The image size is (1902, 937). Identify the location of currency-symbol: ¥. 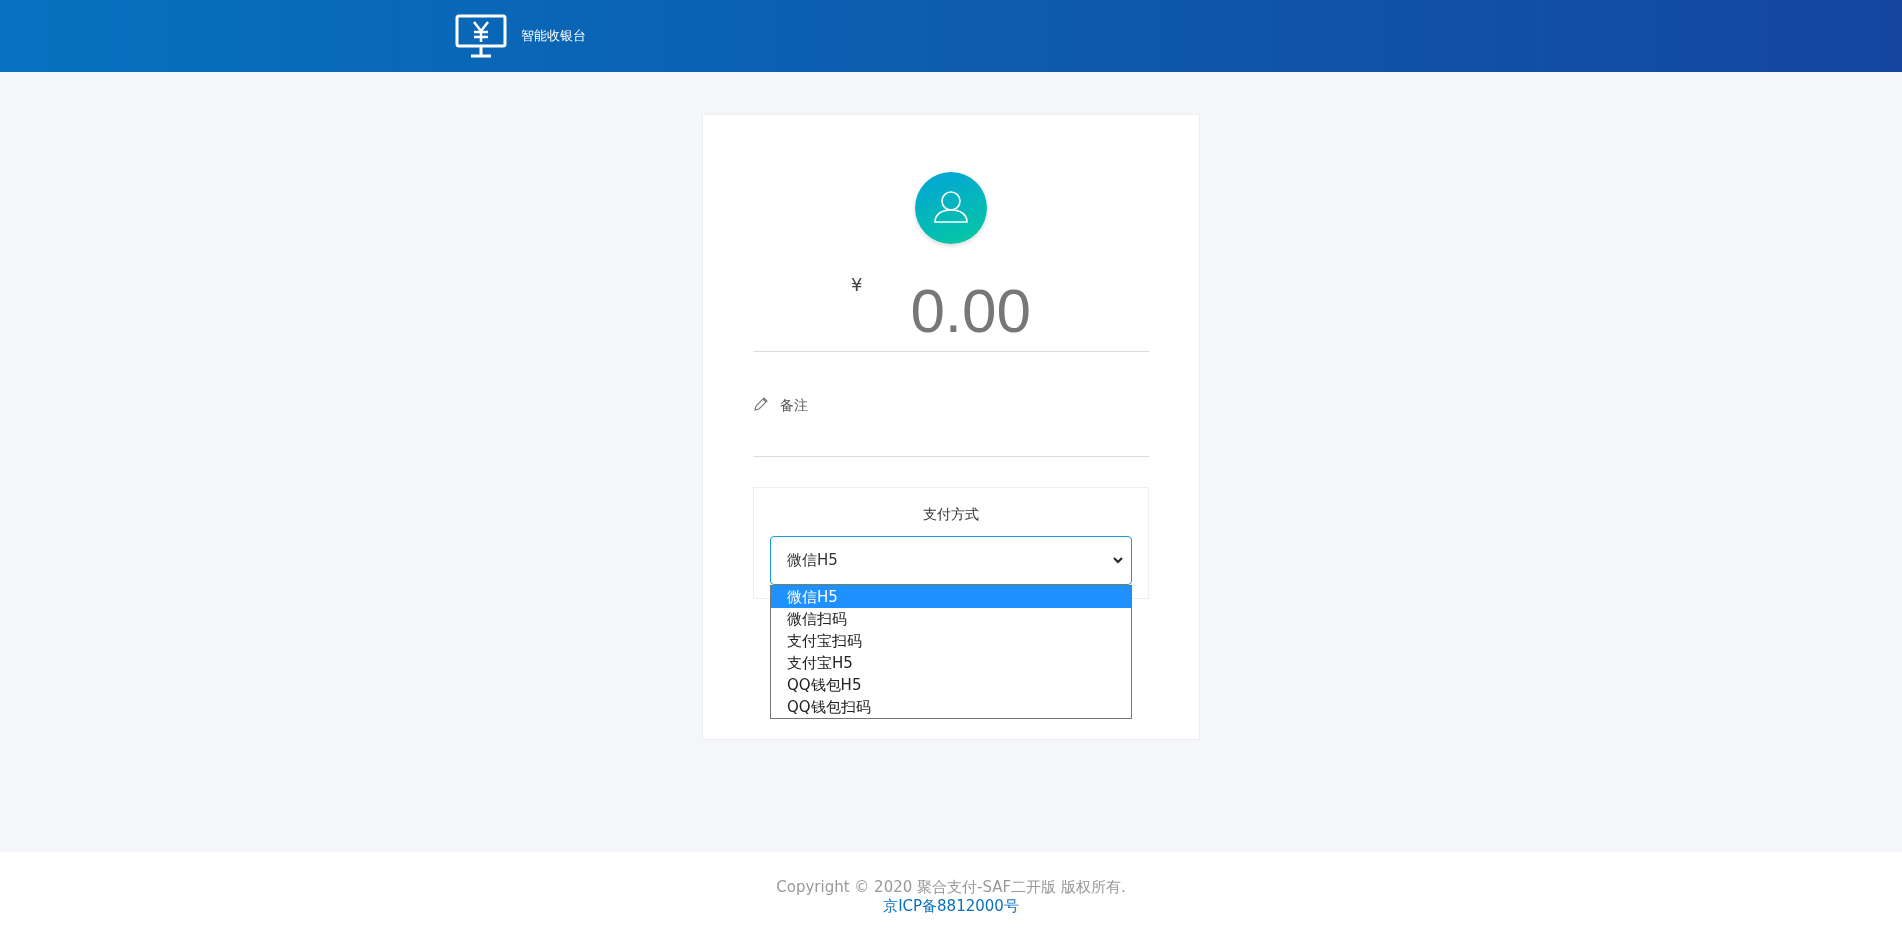
(856, 284).